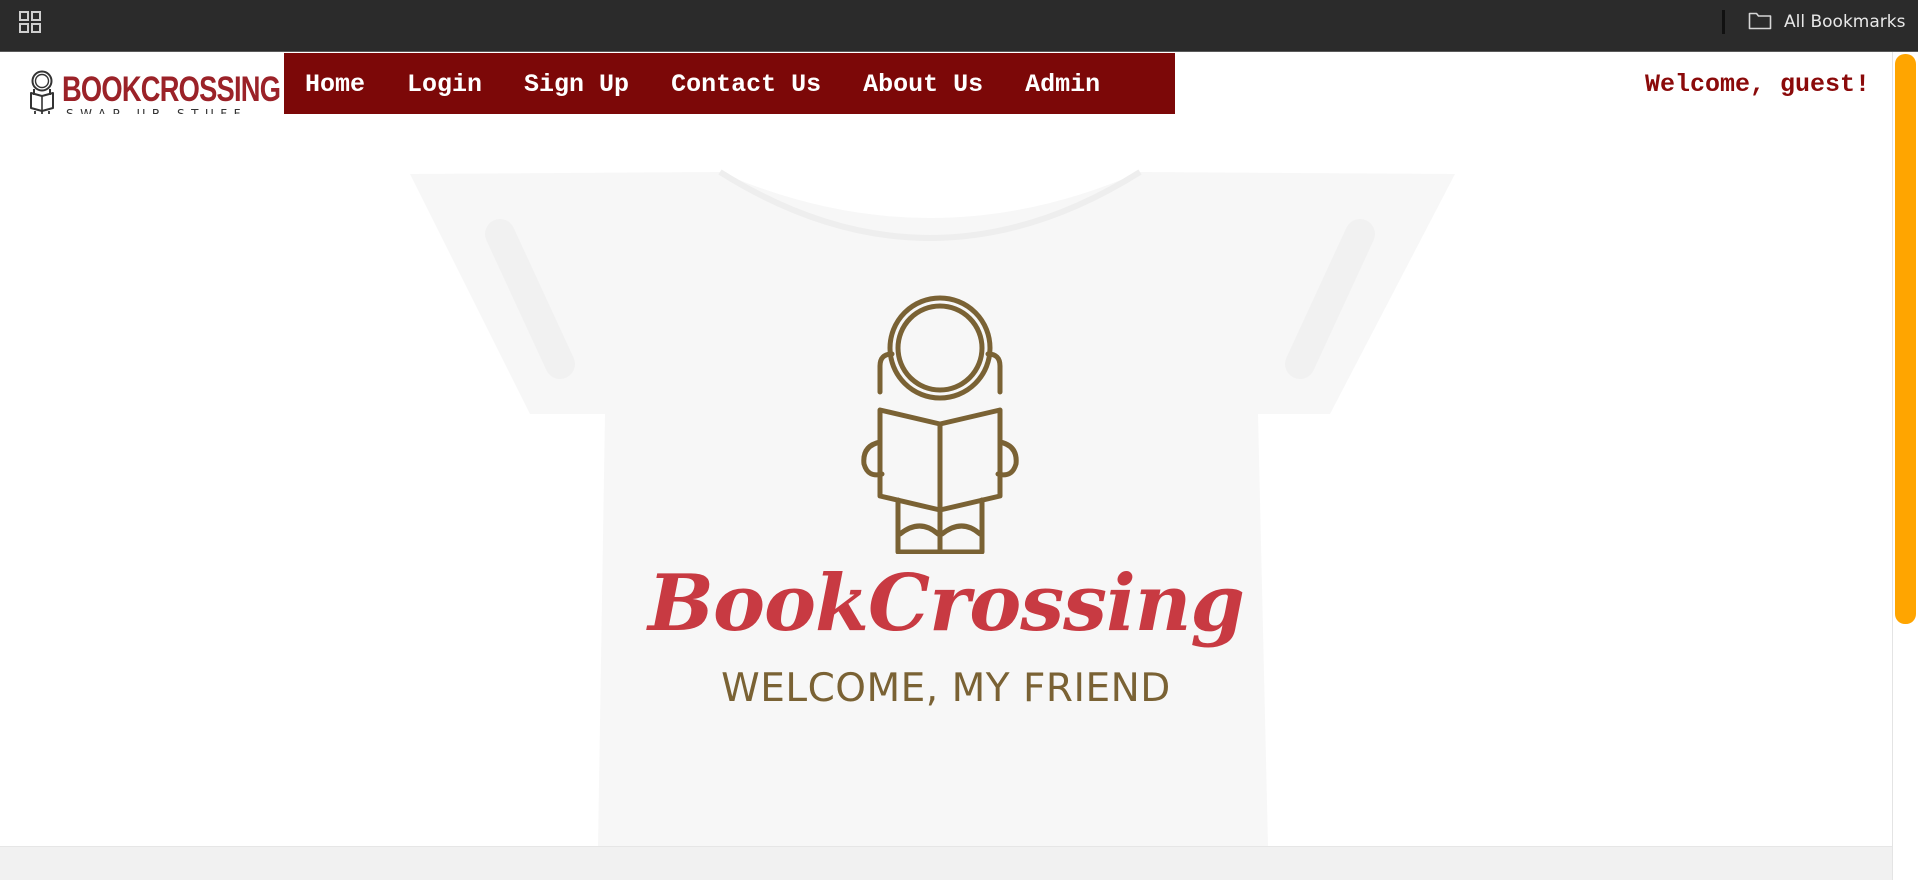 The width and height of the screenshot is (1918, 880). What do you see at coordinates (576, 84) in the screenshot?
I see `nav-sign-up: Sign Up` at bounding box center [576, 84].